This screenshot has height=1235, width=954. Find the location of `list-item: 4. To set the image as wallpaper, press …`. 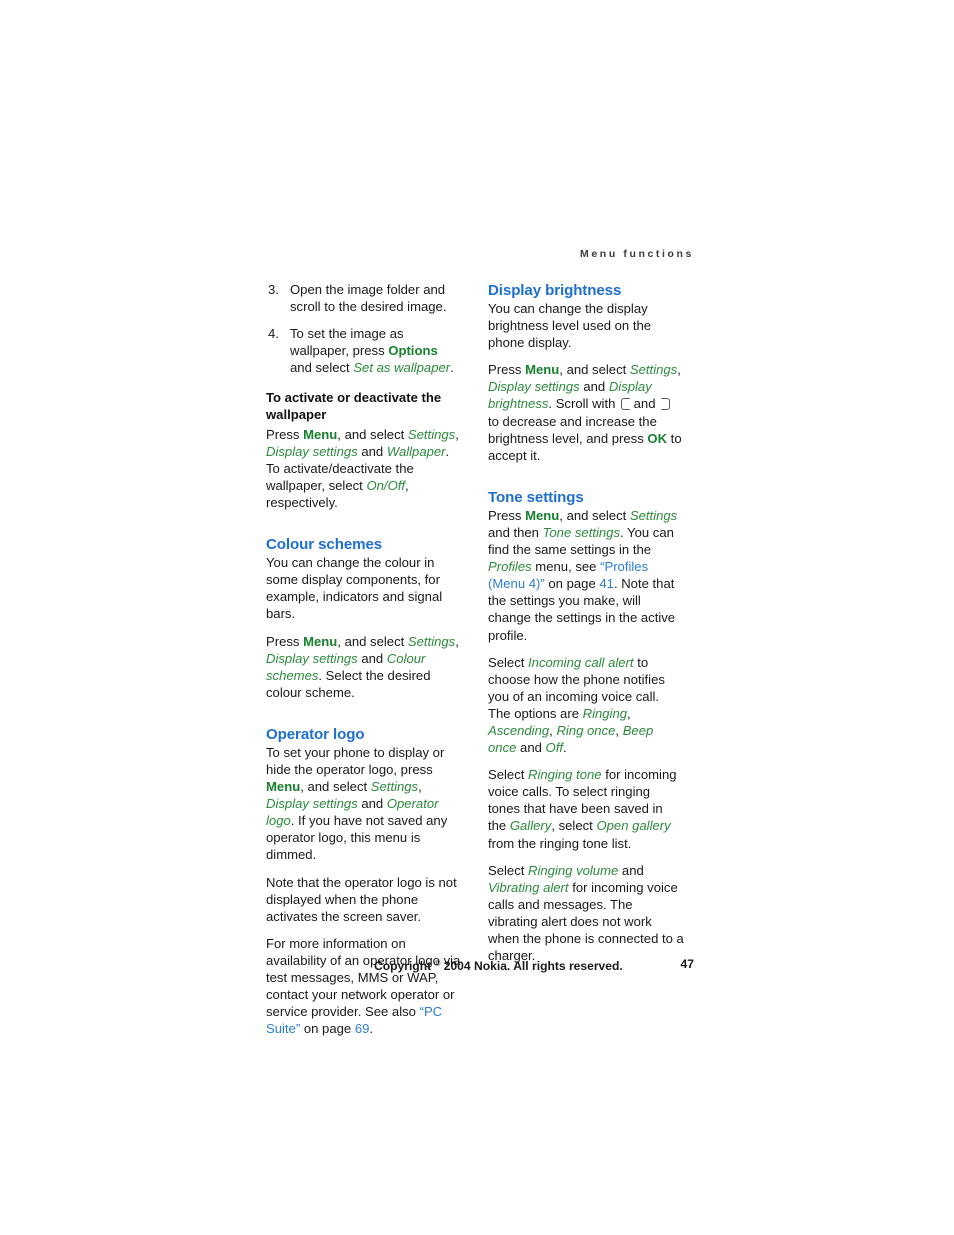

list-item: 4. To set the image as wallpaper, press … is located at coordinates (364, 350).